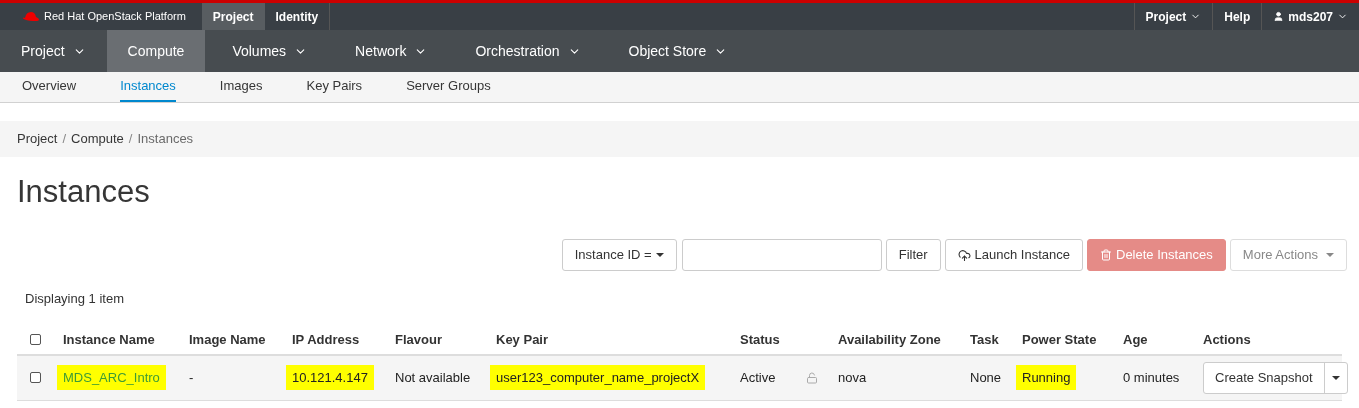 The height and width of the screenshot is (408, 1359). I want to click on cloud-upload-icon, so click(964, 255).